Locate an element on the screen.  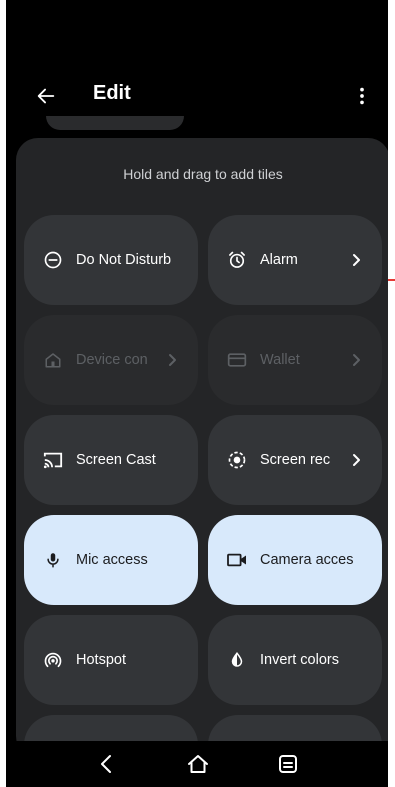
back-button is located at coordinates (46, 96).